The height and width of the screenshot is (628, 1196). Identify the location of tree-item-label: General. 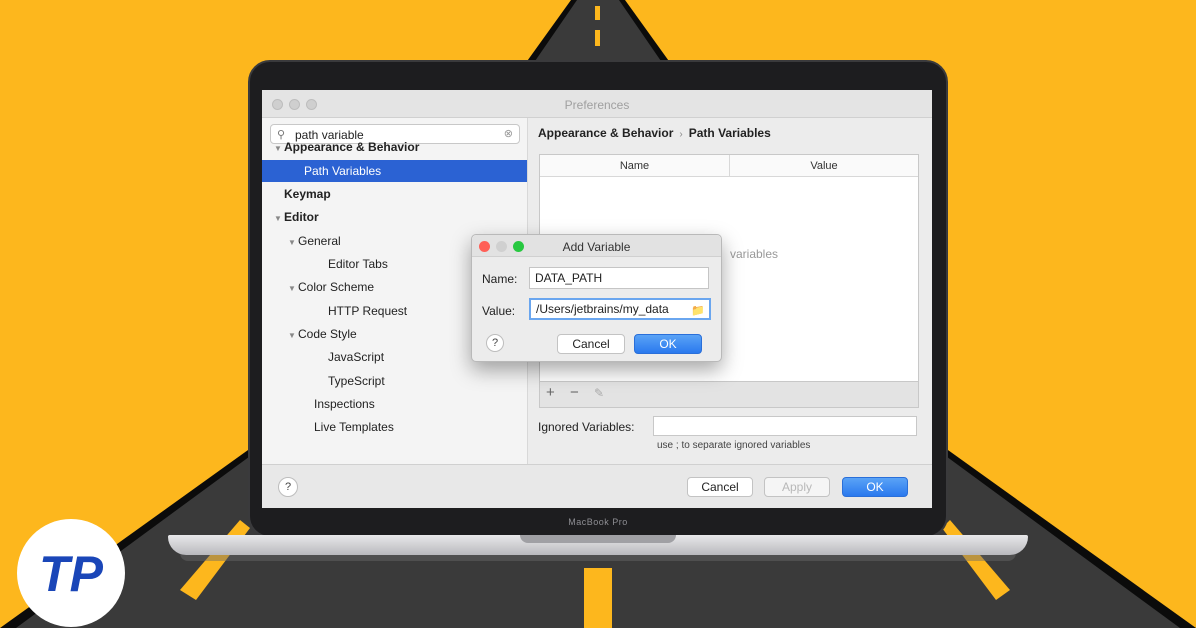
(319, 241).